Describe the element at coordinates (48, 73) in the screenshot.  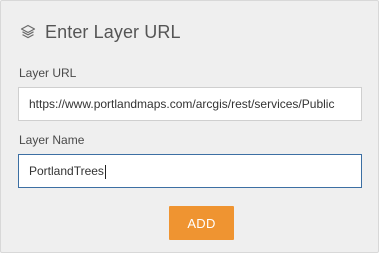
I see `layer-url-label: Layer URL` at that location.